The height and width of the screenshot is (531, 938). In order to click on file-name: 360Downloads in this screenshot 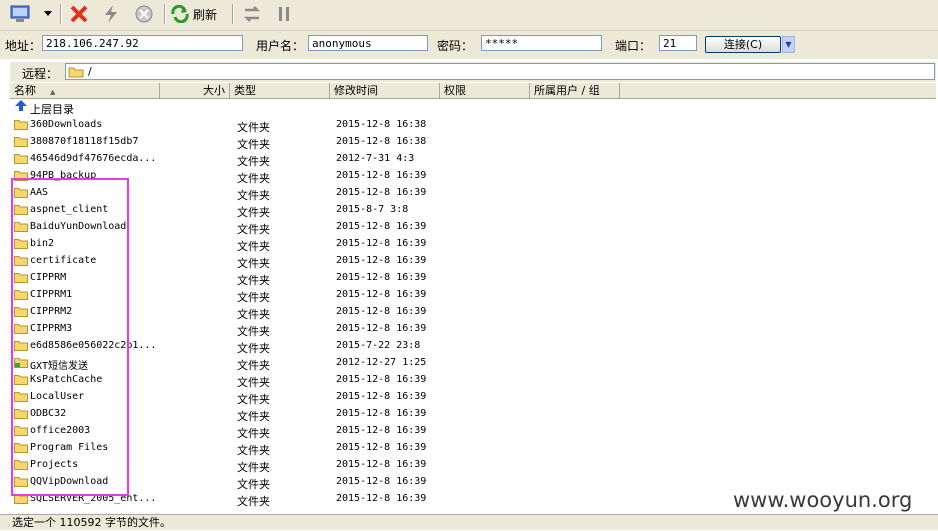, I will do `click(66, 124)`.